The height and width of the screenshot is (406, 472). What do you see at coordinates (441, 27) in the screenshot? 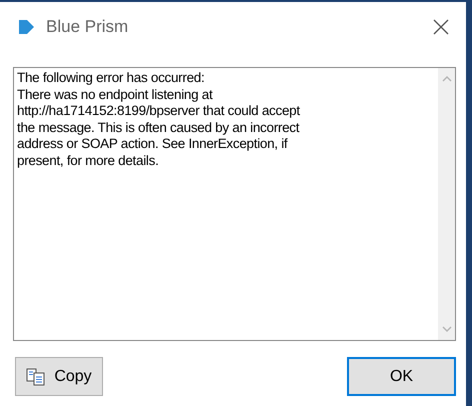
I see `close-icon` at bounding box center [441, 27].